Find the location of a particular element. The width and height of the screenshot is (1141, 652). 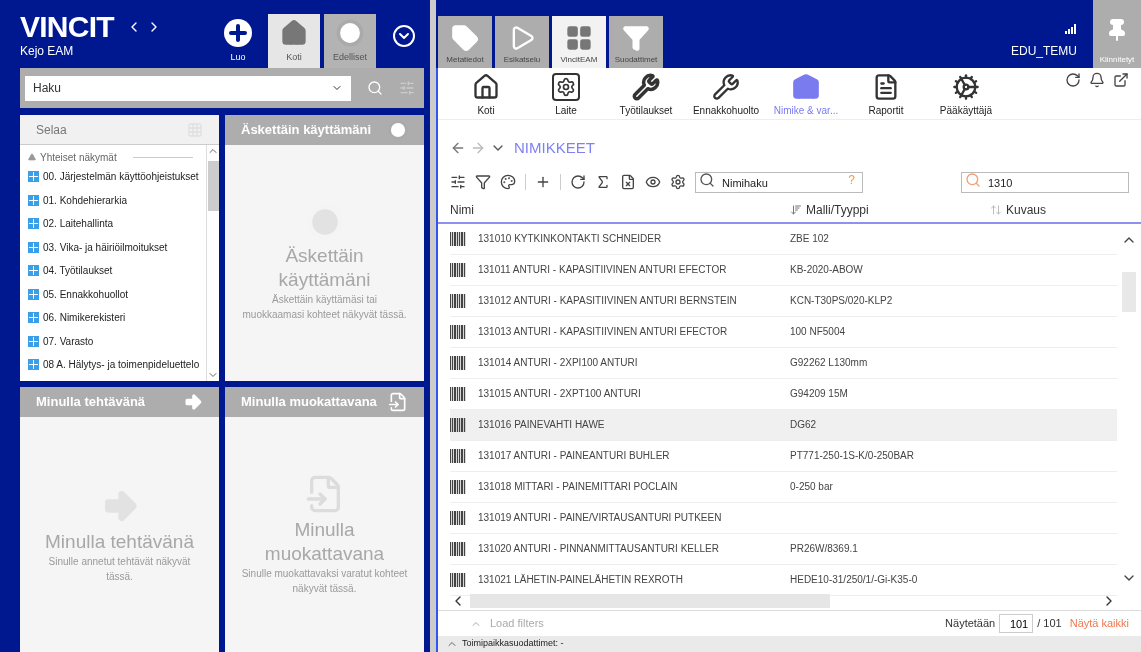

side-tab: Suodattimet is located at coordinates (636, 42).